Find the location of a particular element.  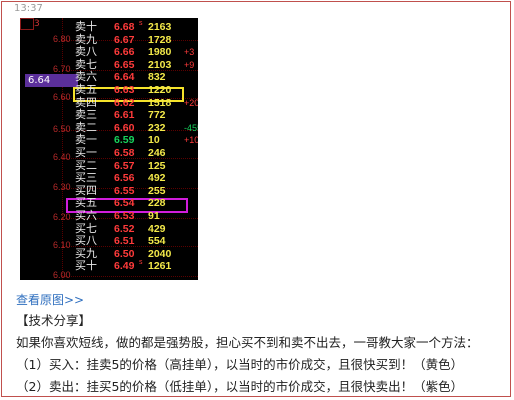

price-axis-label: 6.60 is located at coordinates (62, 97).